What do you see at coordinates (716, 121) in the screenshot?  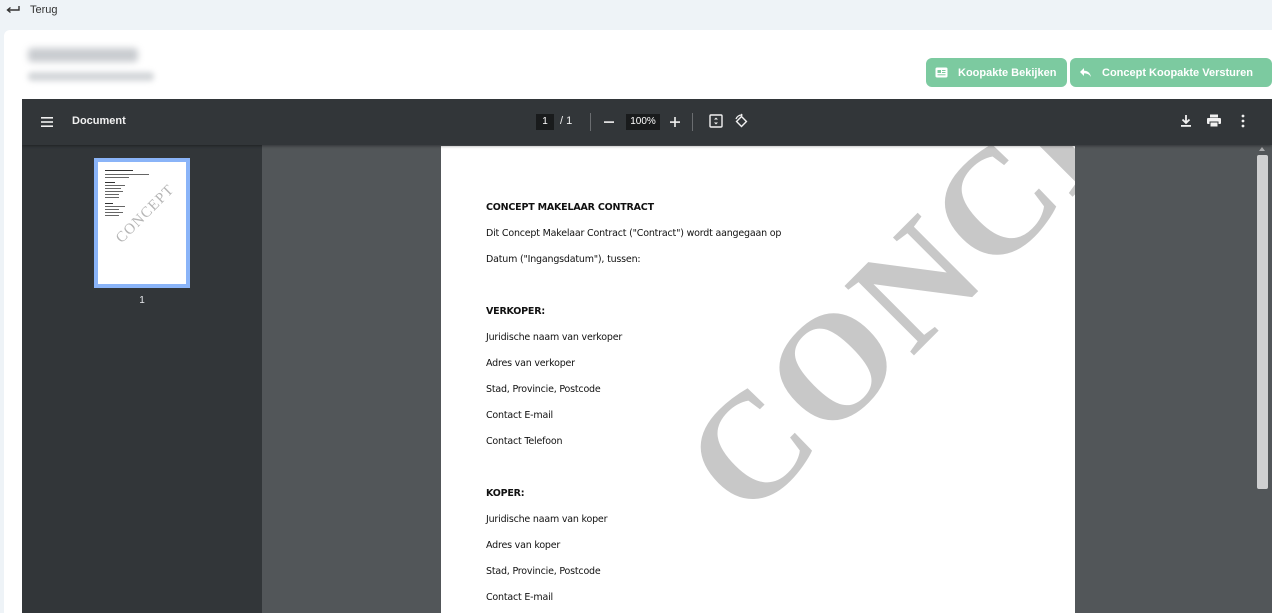 I see `fit-to-page-icon` at bounding box center [716, 121].